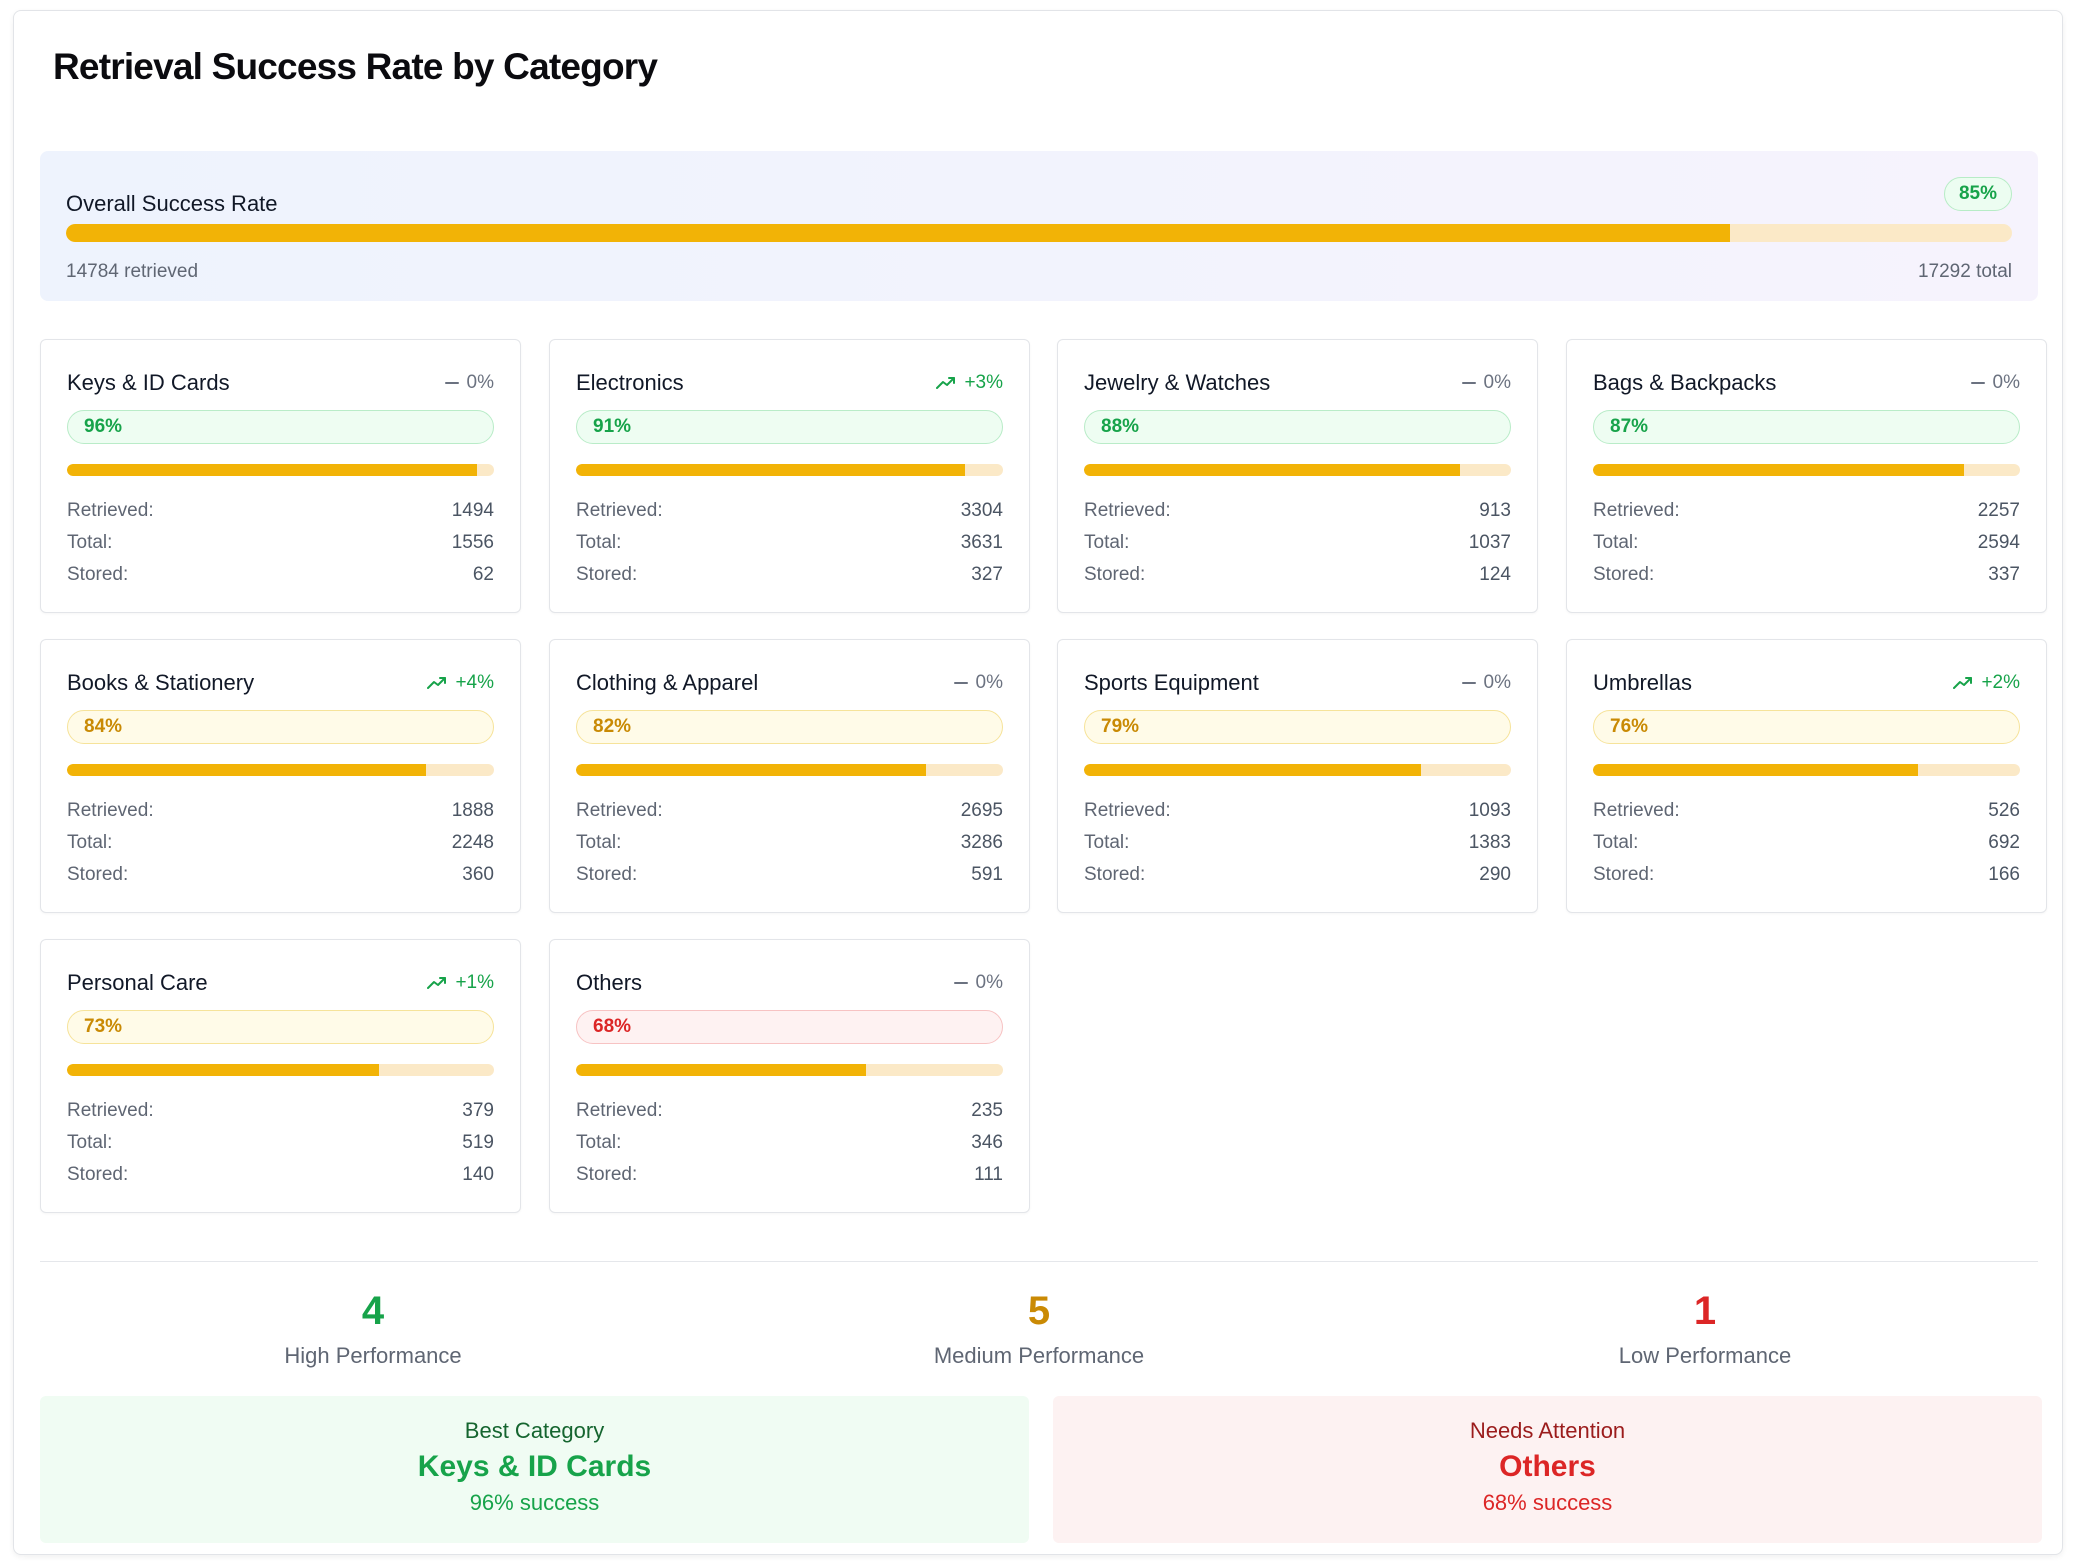 Image resolution: width=2076 pixels, height=1568 pixels. I want to click on overall-rate-badge: 85%, so click(1977, 194).